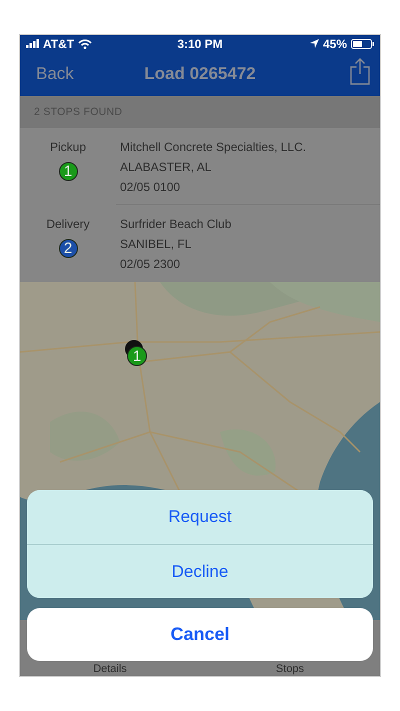 The width and height of the screenshot is (400, 711). Describe the element at coordinates (314, 43) in the screenshot. I see `location-arrow-icon` at that location.